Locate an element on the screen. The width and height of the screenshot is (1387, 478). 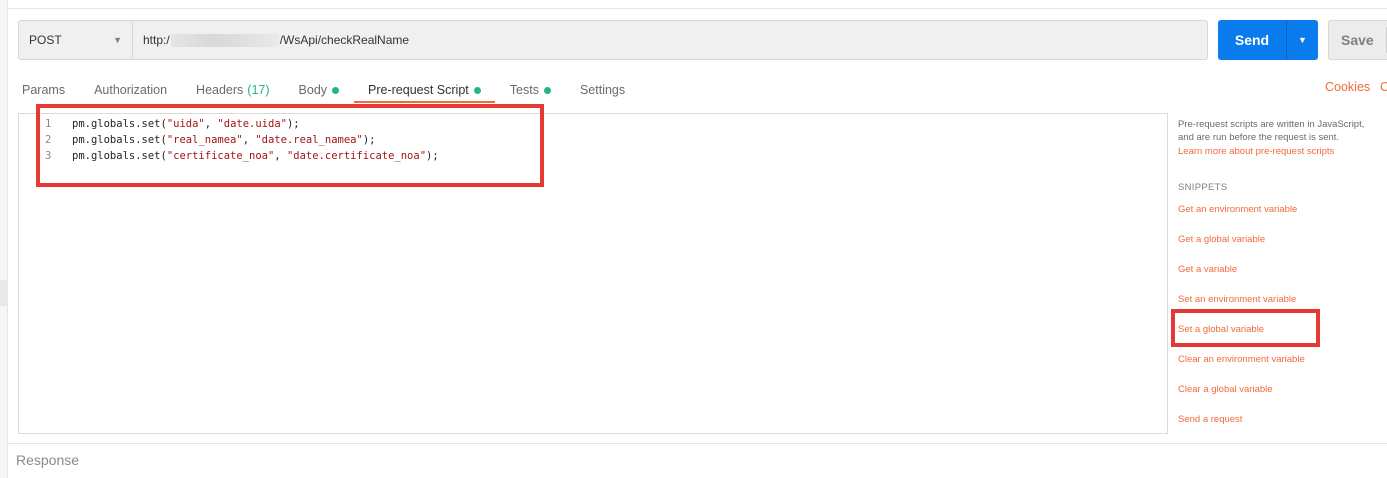
snippet-set-global-variable: Set a global variable is located at coordinates (1221, 329).